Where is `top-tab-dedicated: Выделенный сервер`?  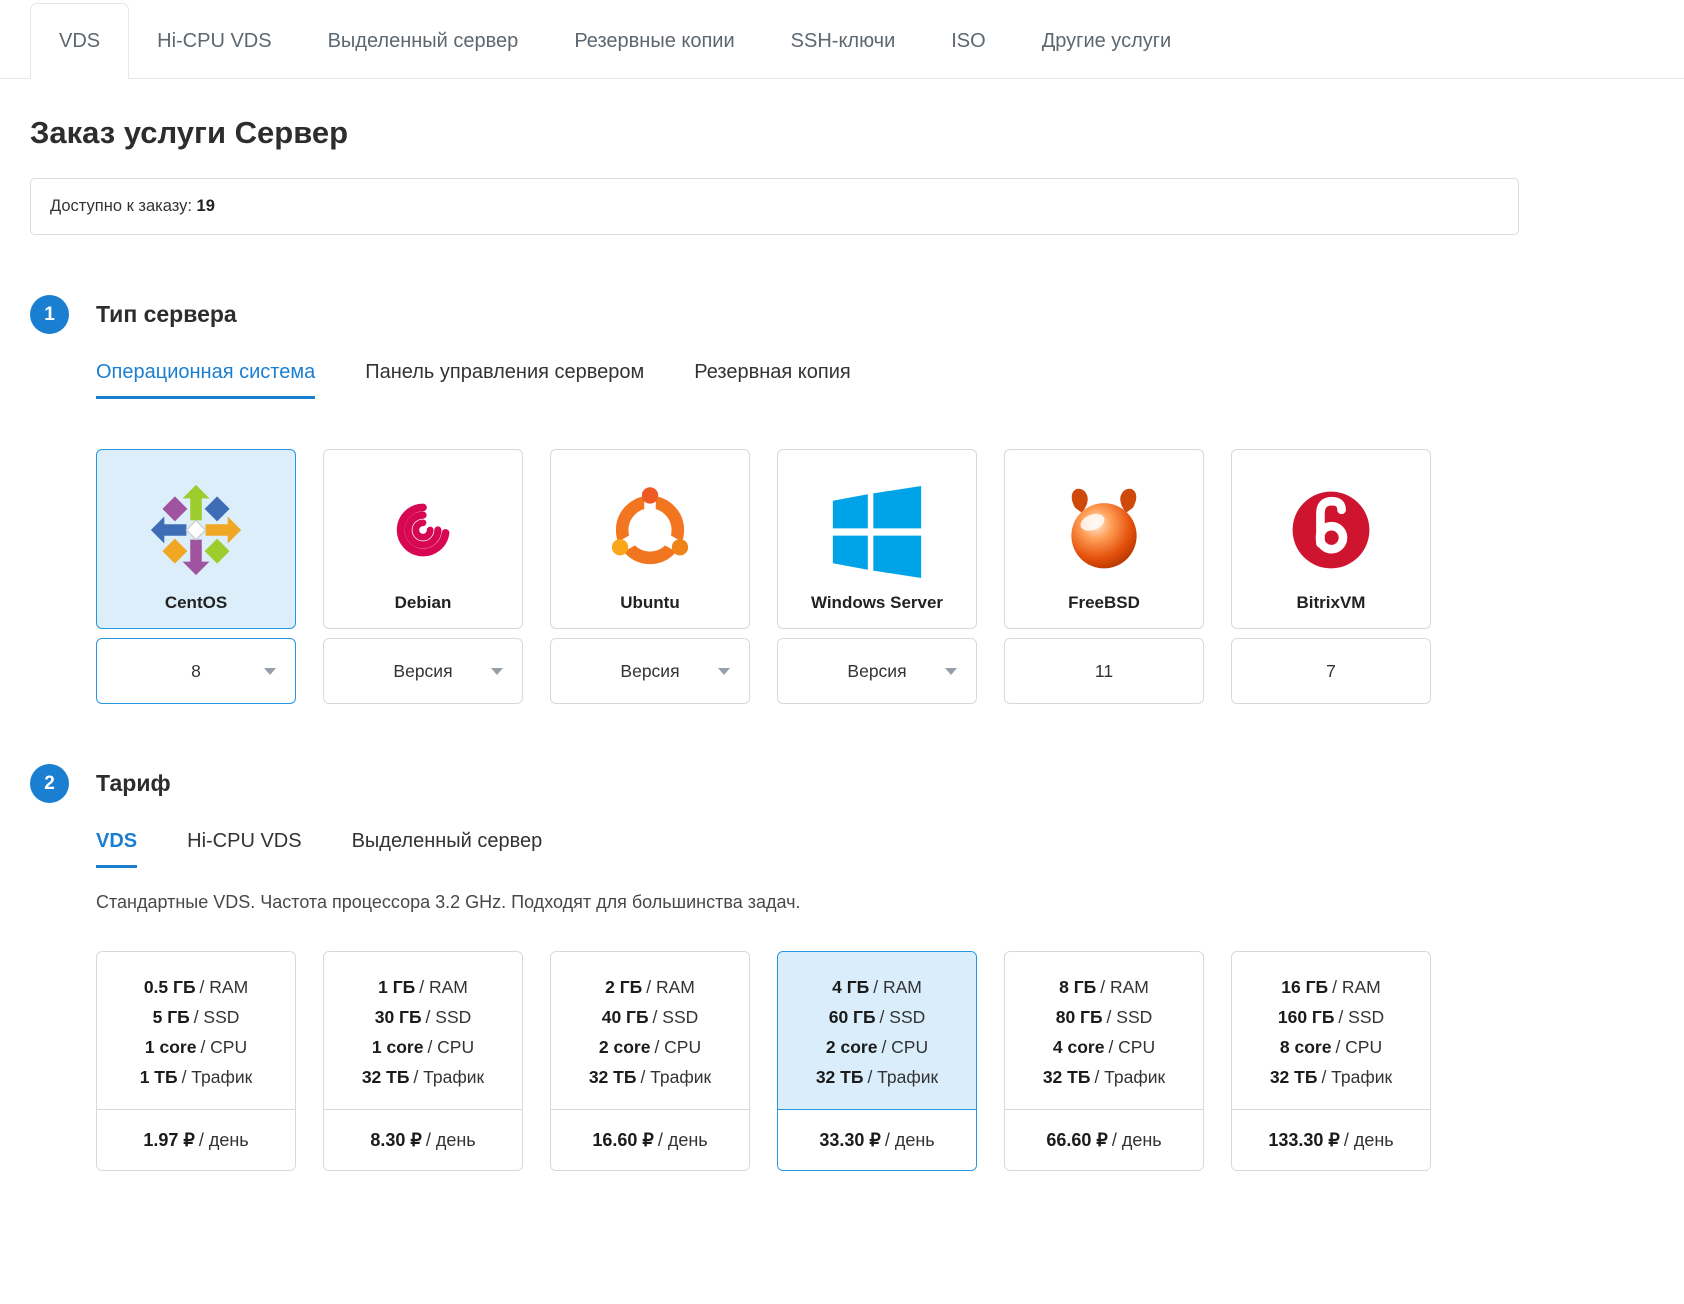 top-tab-dedicated: Выделенный сервер is located at coordinates (423, 41).